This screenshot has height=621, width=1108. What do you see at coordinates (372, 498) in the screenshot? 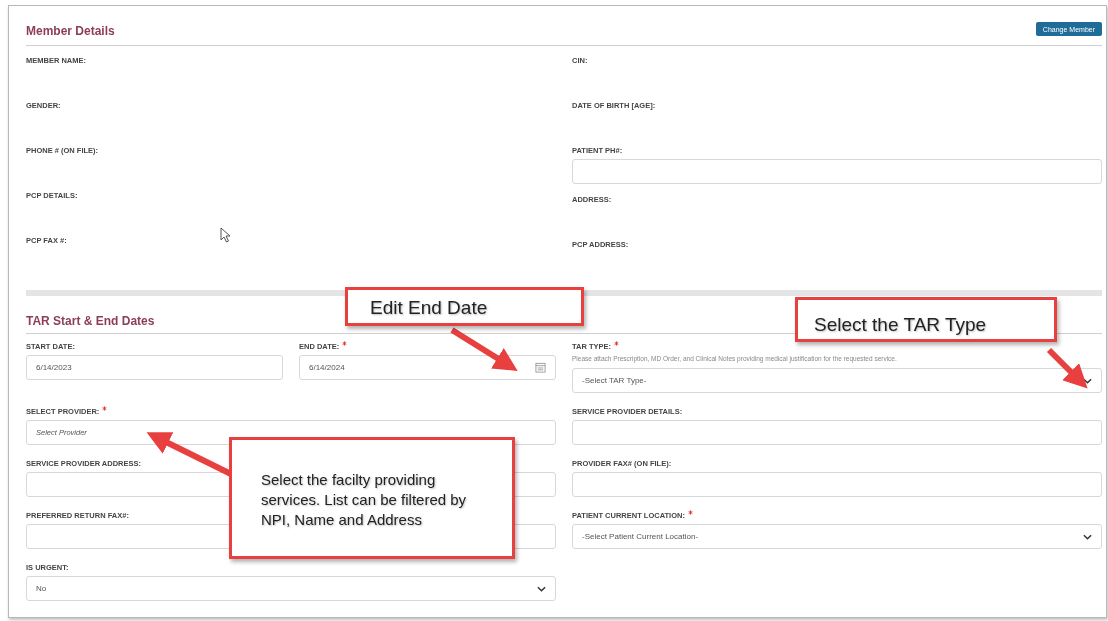
I see `callout-tooltip: Select the facilty providing services. List can be filtered by NPI, Name and Address` at bounding box center [372, 498].